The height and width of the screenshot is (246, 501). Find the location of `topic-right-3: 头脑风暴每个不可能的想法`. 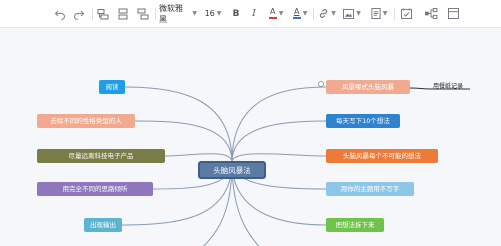

topic-right-3: 头脑风暴每个不可能的想法 is located at coordinates (382, 156).